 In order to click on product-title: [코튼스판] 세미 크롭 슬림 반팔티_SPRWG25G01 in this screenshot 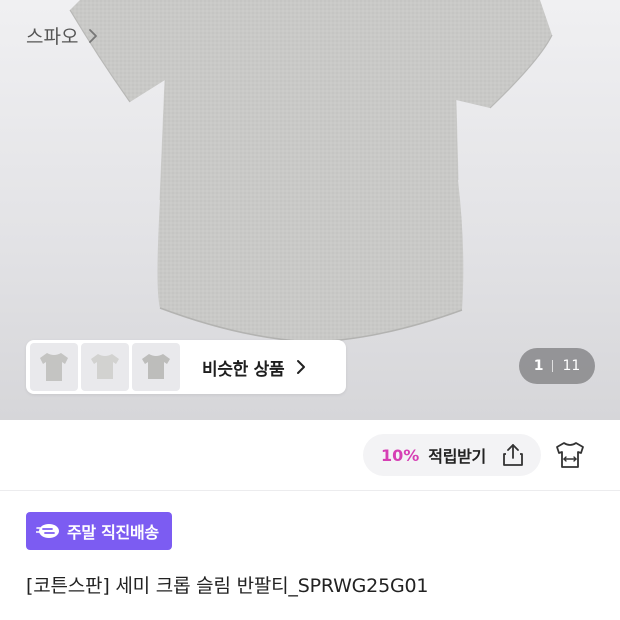, I will do `click(227, 586)`.